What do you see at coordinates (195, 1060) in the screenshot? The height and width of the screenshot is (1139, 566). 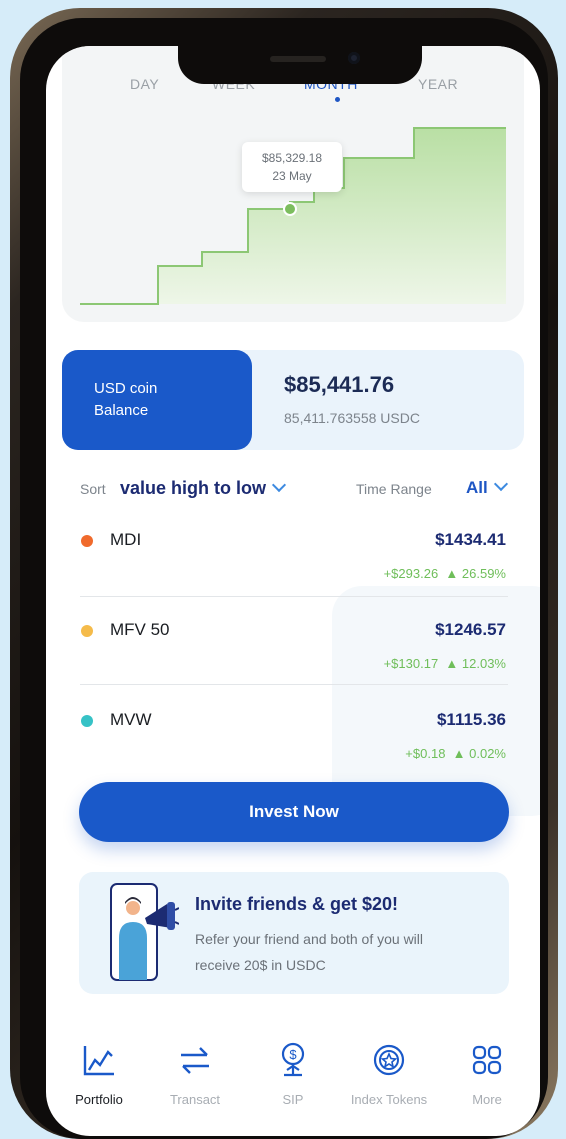 I see `transfer-arrows-icon` at bounding box center [195, 1060].